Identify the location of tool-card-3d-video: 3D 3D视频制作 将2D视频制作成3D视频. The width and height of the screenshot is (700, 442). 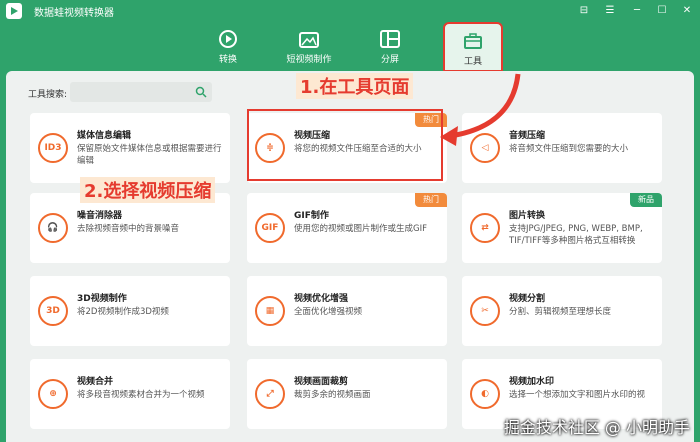
(130, 311).